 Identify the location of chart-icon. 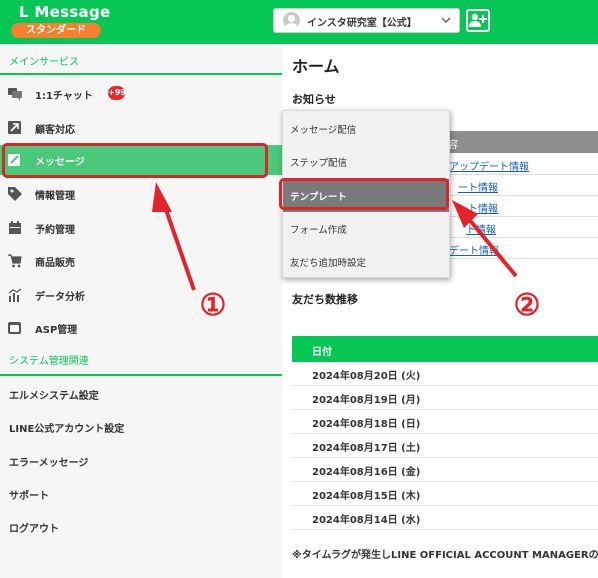
(15, 295).